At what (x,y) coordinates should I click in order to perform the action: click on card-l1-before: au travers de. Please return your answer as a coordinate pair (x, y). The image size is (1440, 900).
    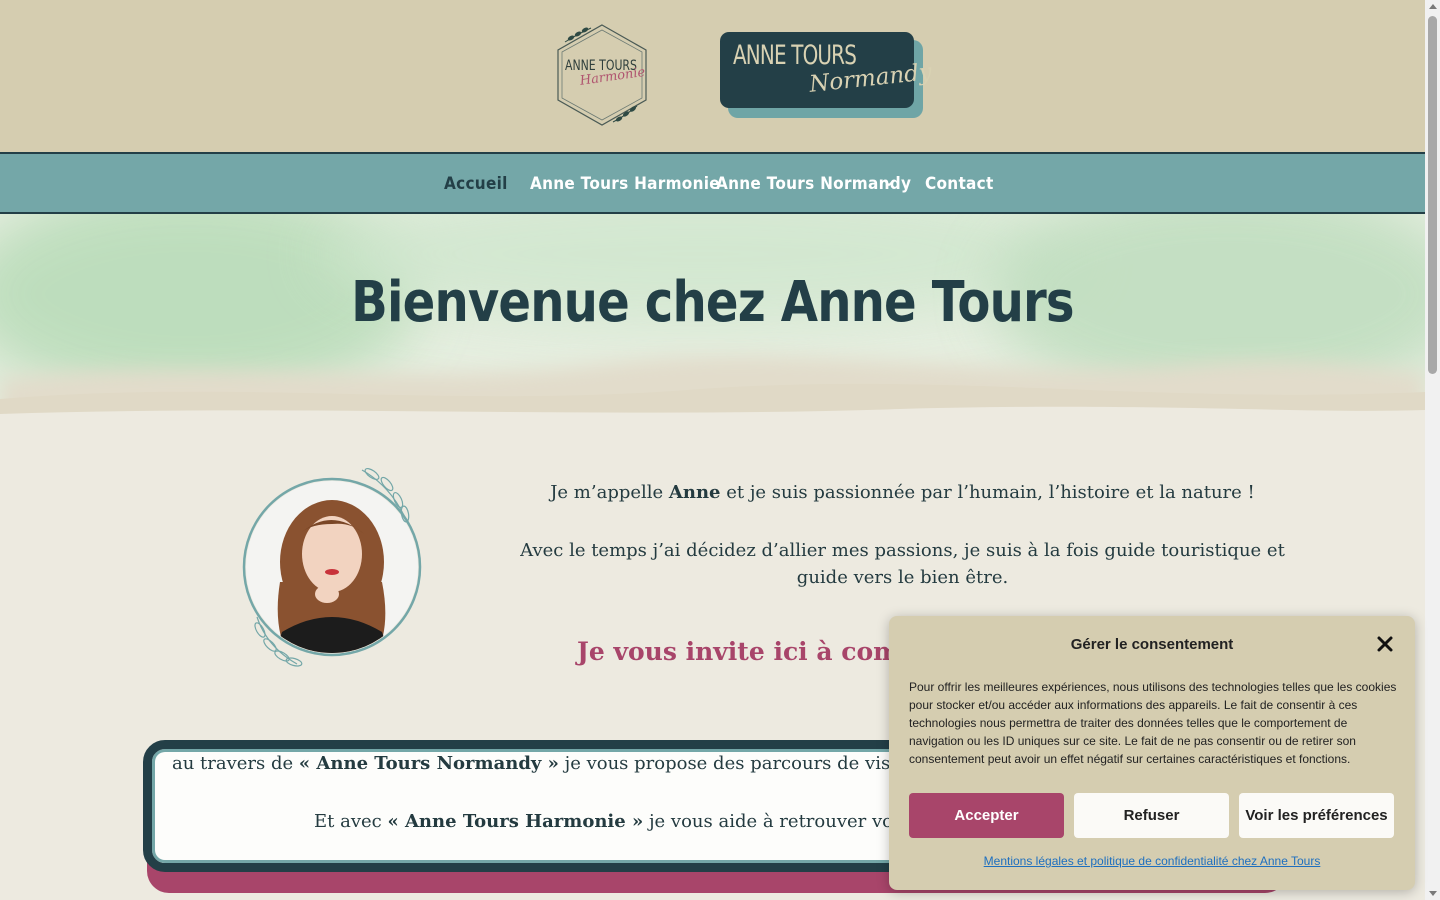
    Looking at the image, I should click on (235, 763).